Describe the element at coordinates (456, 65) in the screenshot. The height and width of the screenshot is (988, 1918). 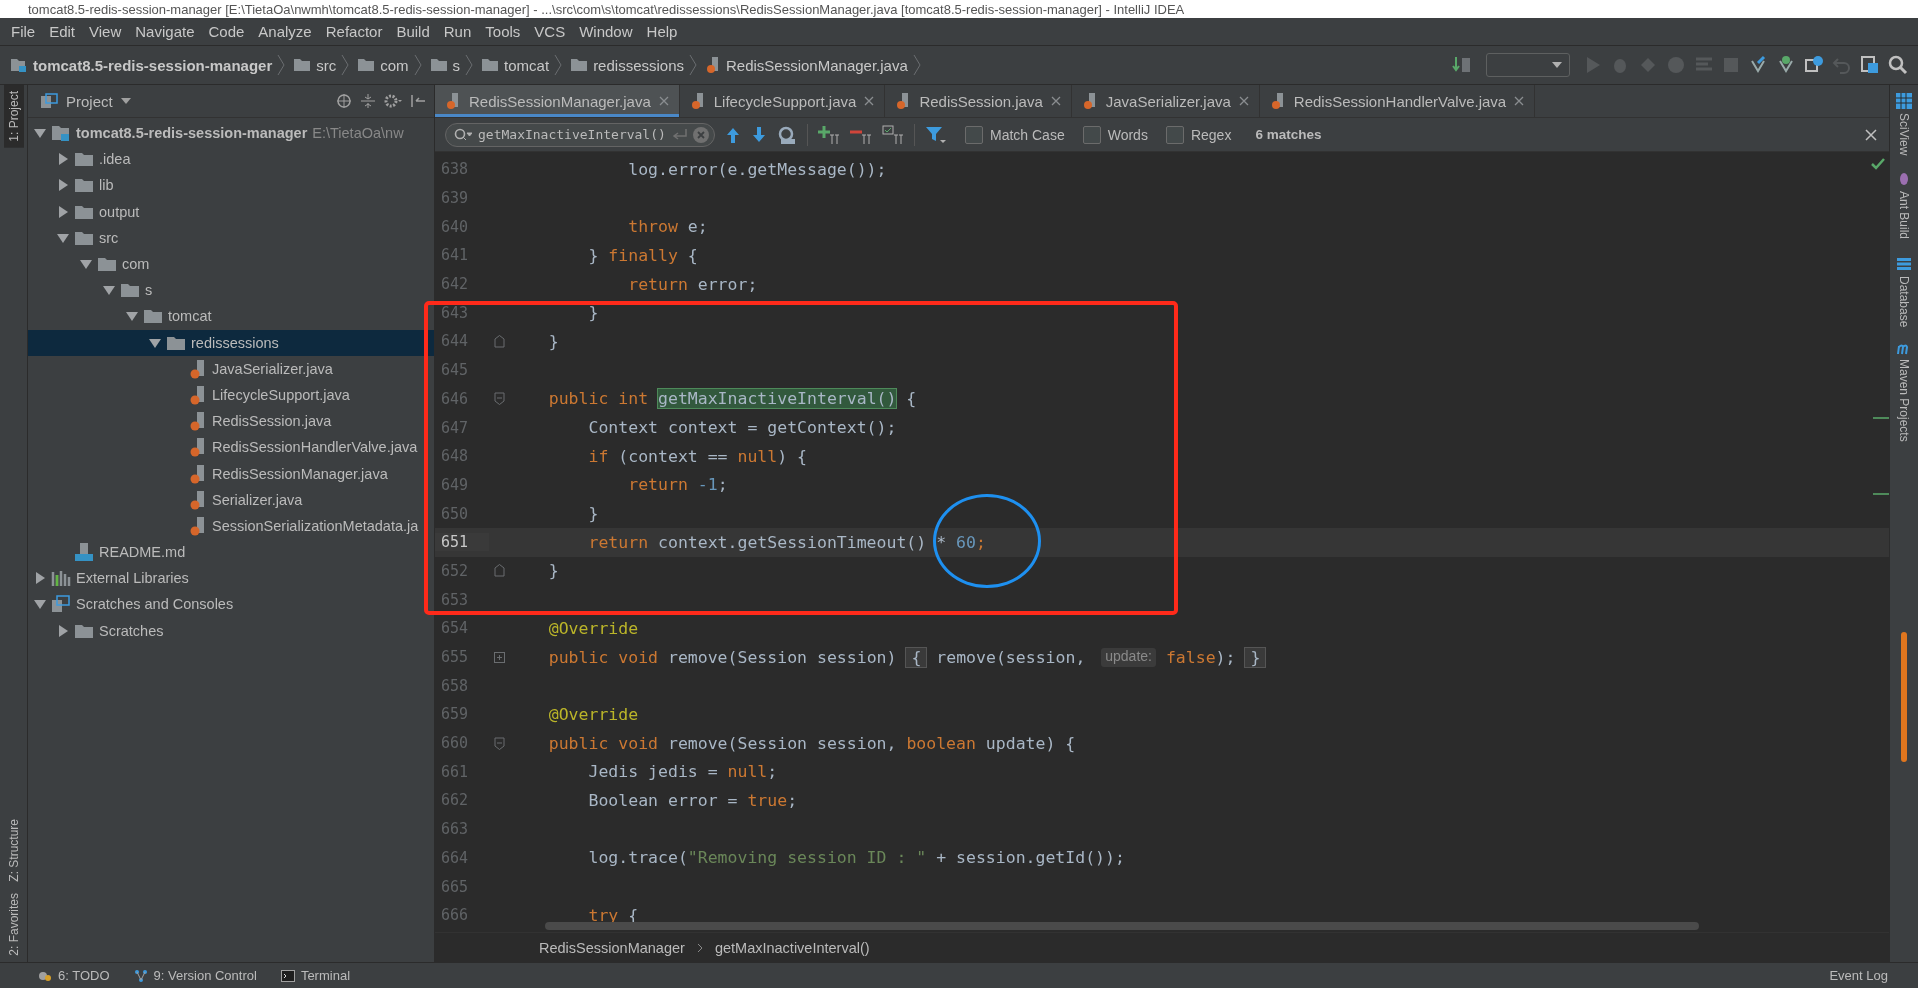
I see `breadcrumb-item: s` at that location.